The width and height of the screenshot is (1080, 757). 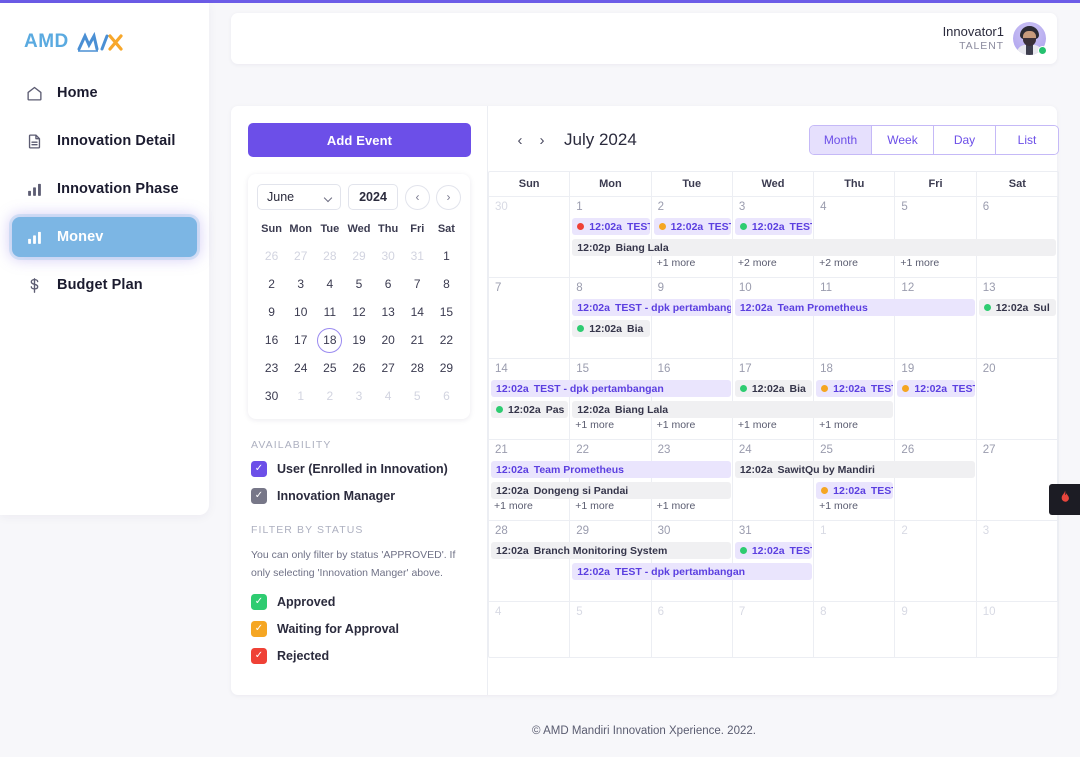 What do you see at coordinates (651, 307) in the screenshot?
I see `calendar-event-chip: 12:02a TEST - dpk pertambanga` at bounding box center [651, 307].